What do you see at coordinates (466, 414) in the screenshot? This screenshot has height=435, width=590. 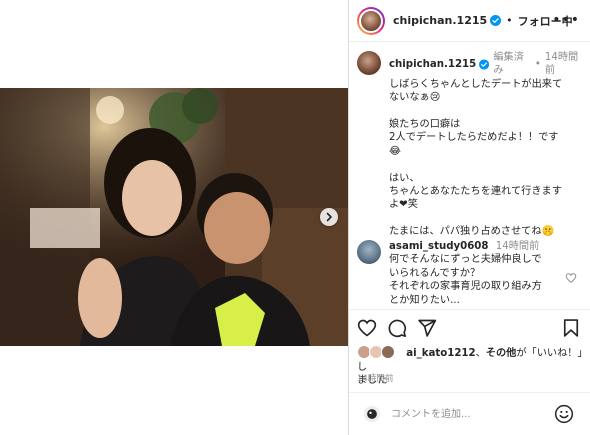 I see `comment-input` at bounding box center [466, 414].